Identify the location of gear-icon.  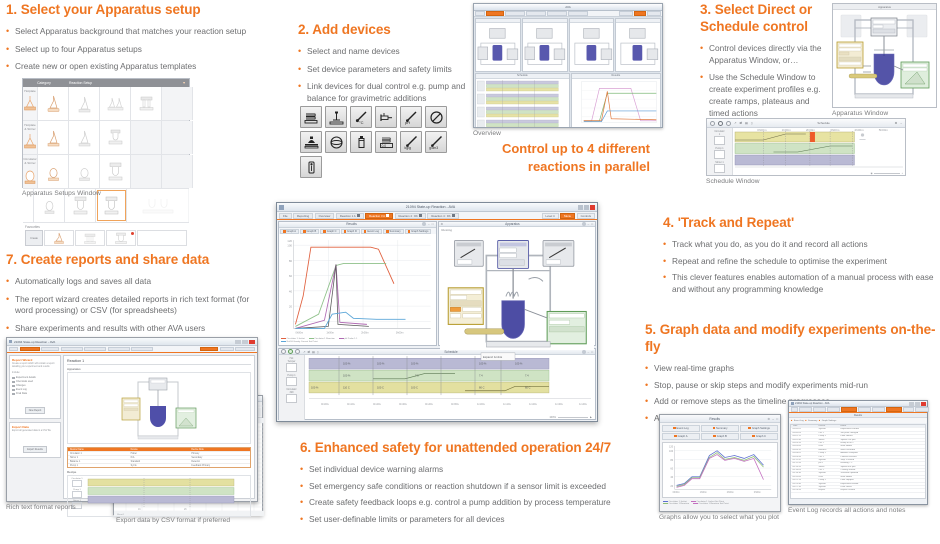
(583, 224).